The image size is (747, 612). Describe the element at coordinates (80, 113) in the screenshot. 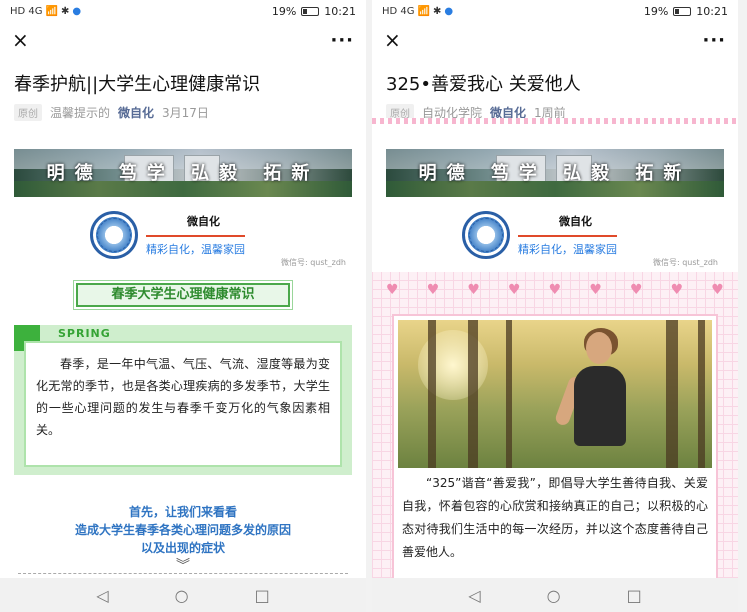

I see `author: 温馨提示的` at that location.